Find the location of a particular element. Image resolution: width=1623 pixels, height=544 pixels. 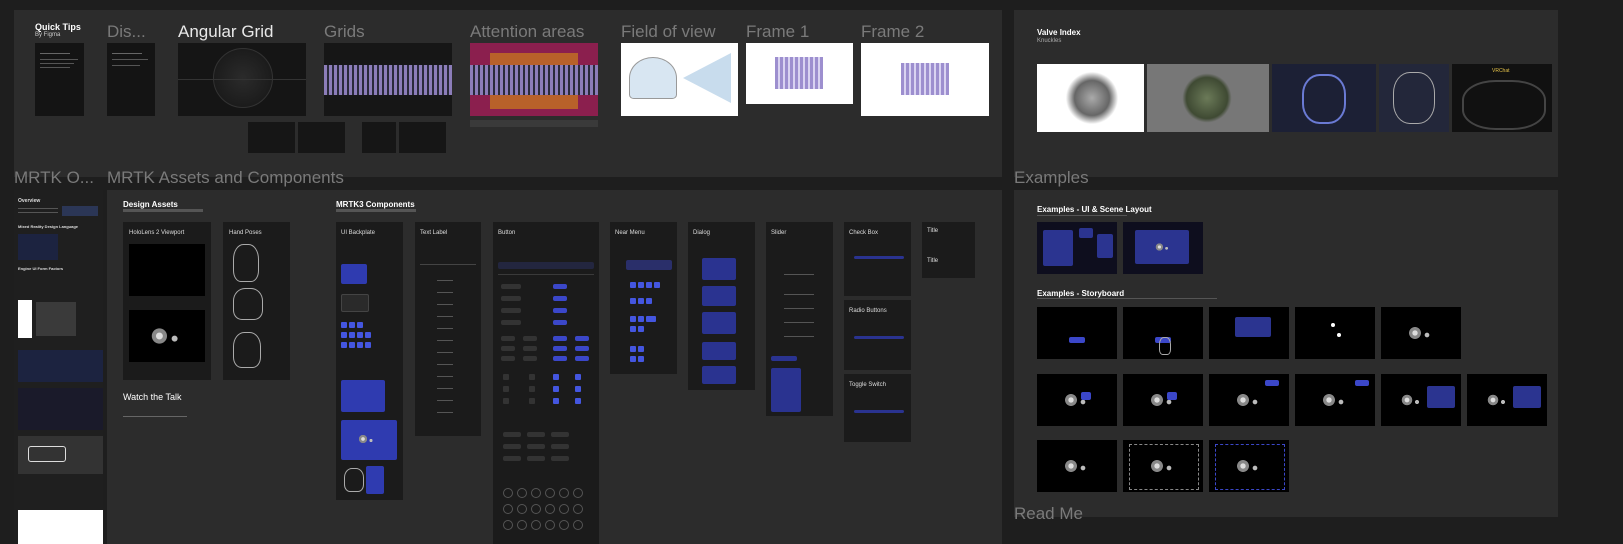

hand-poses-card: Hand Poses is located at coordinates (256, 301).